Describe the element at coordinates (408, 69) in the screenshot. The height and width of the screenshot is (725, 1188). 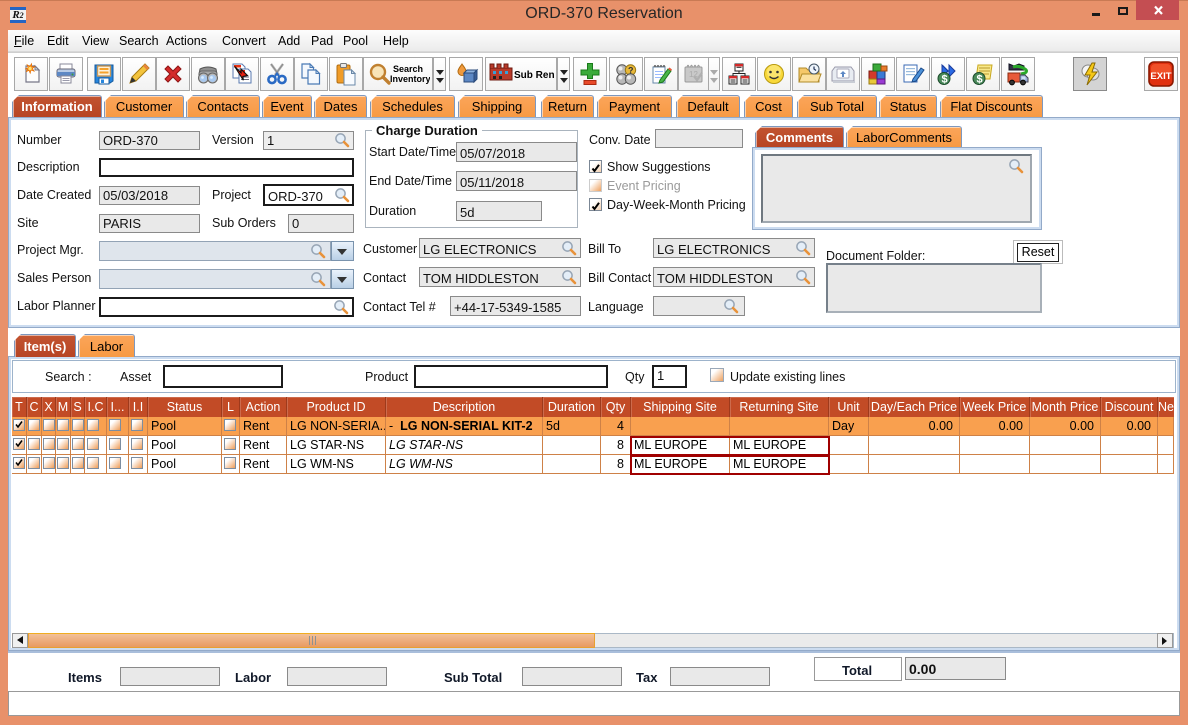
I see `svg-text: Search` at that location.